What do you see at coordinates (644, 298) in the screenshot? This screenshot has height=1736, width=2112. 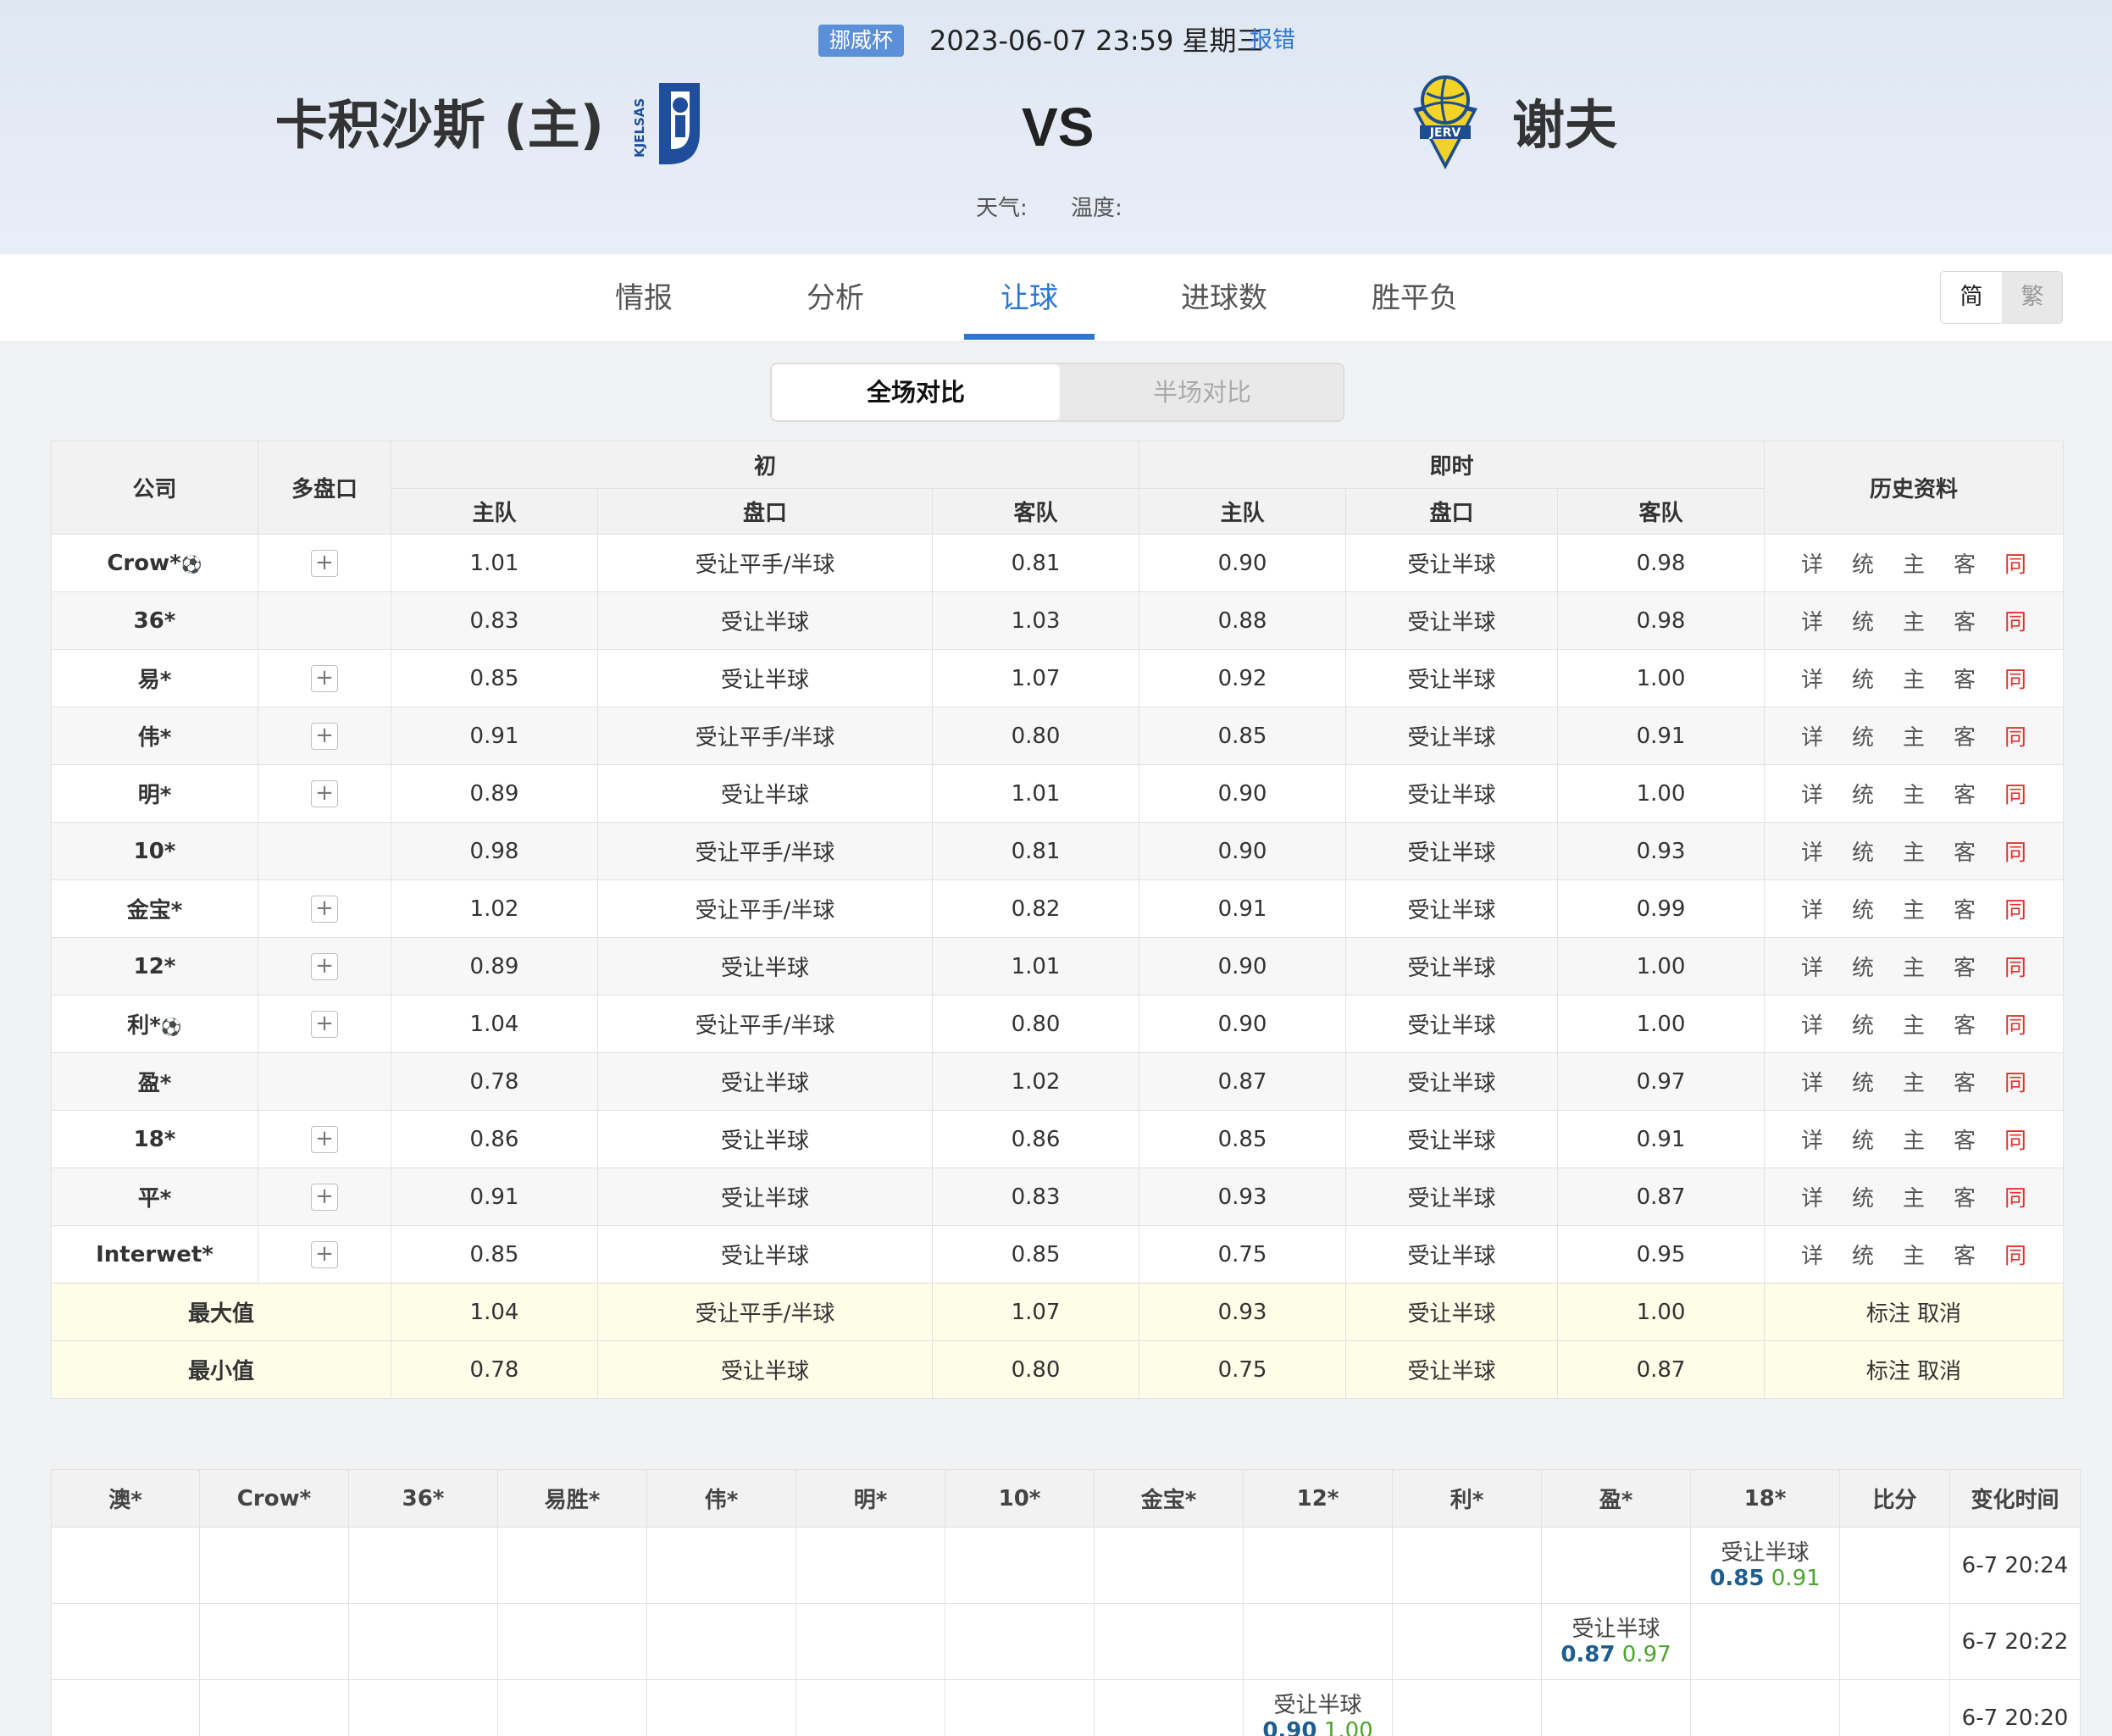 I see `tab-info: 情报` at bounding box center [644, 298].